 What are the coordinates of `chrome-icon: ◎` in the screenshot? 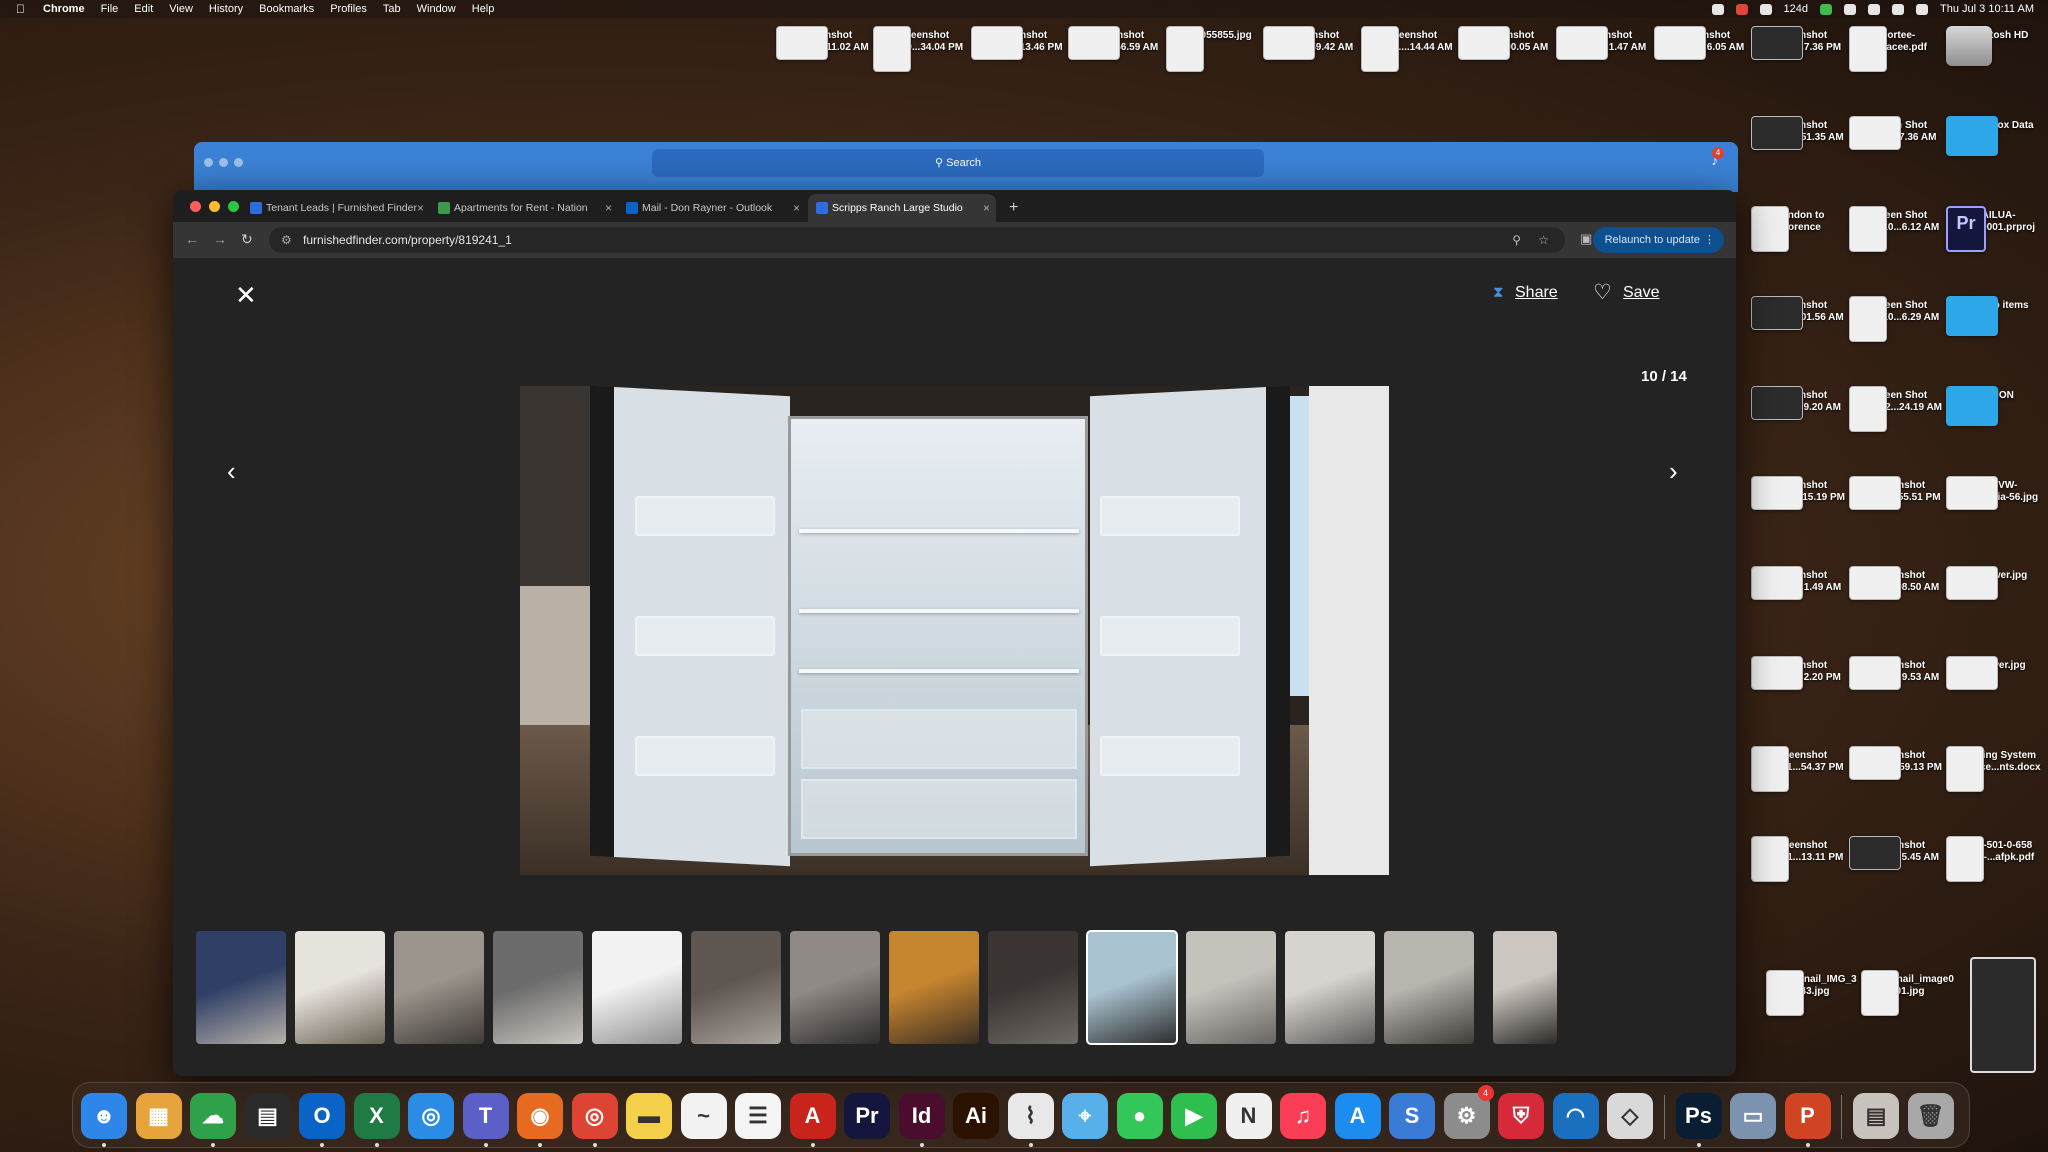 It's located at (594, 1116).